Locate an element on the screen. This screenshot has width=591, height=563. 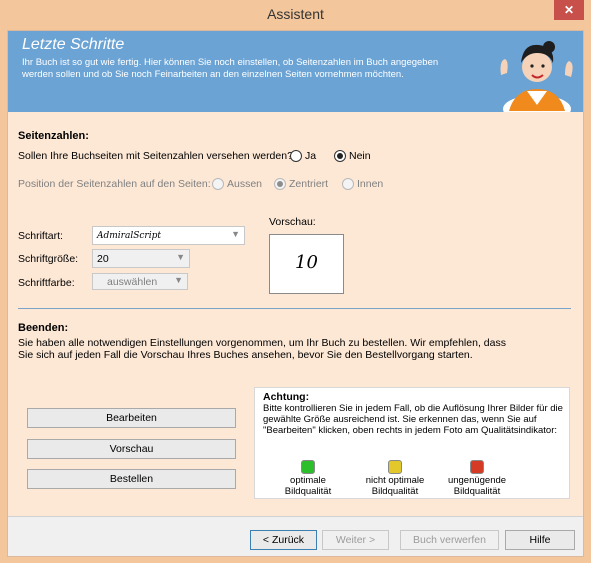
discard-book-button: Buch verwerfen is located at coordinates (449, 540).